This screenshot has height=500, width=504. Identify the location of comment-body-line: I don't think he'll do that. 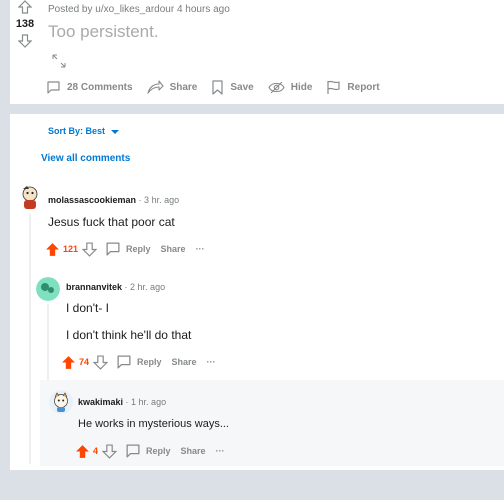
(129, 335).